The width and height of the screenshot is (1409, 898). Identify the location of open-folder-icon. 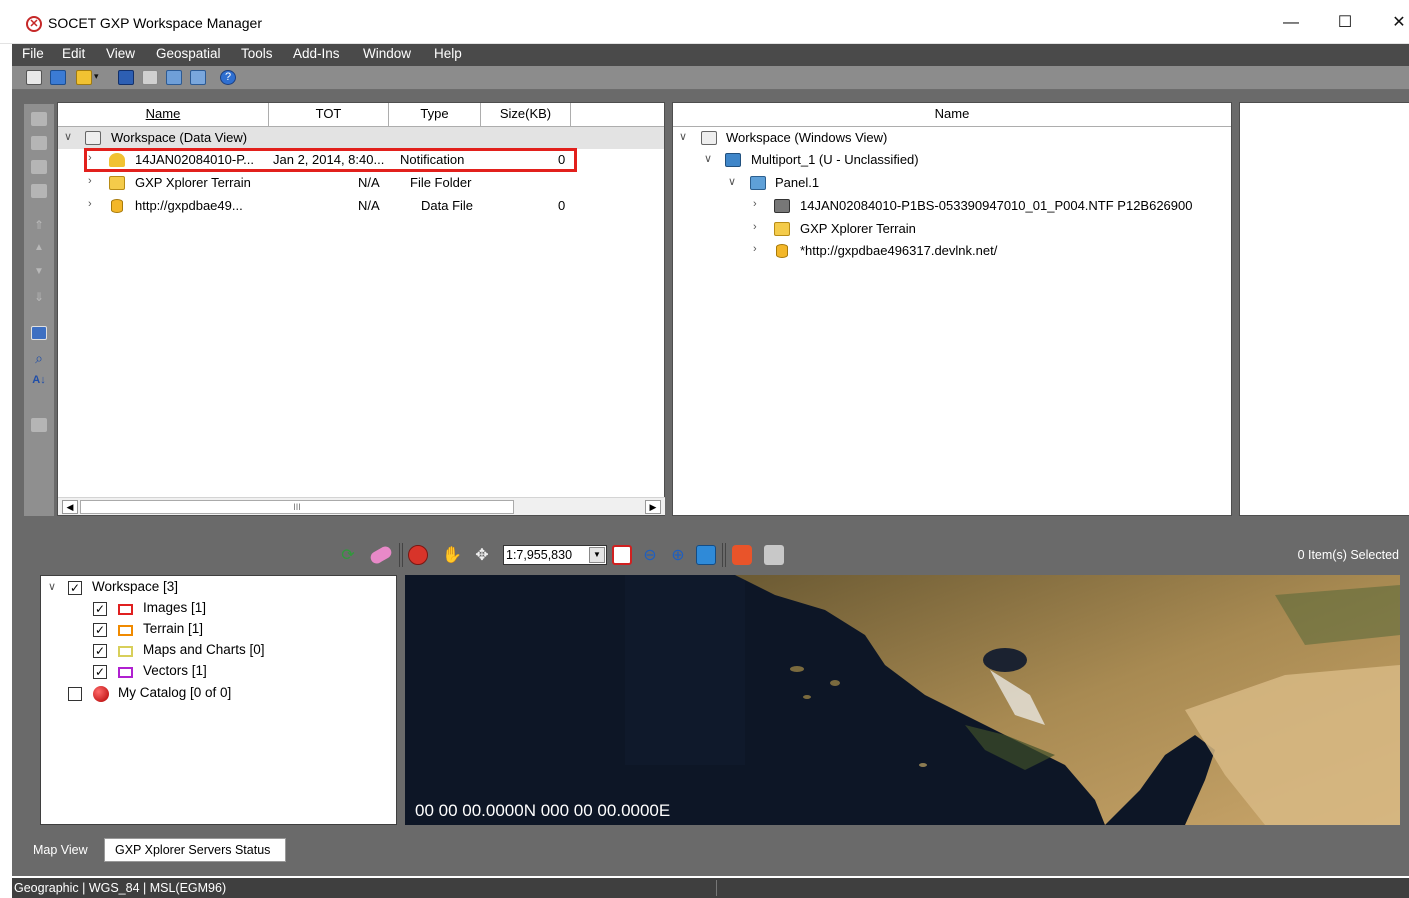
(84, 77).